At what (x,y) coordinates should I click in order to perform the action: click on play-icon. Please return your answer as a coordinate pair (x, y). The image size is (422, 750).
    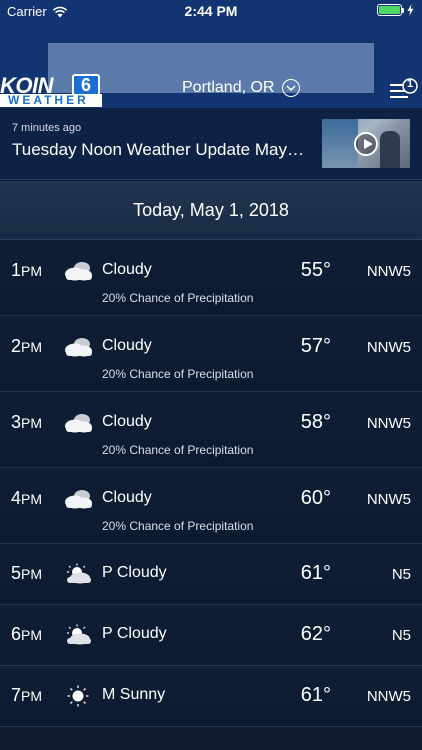
    Looking at the image, I should click on (366, 144).